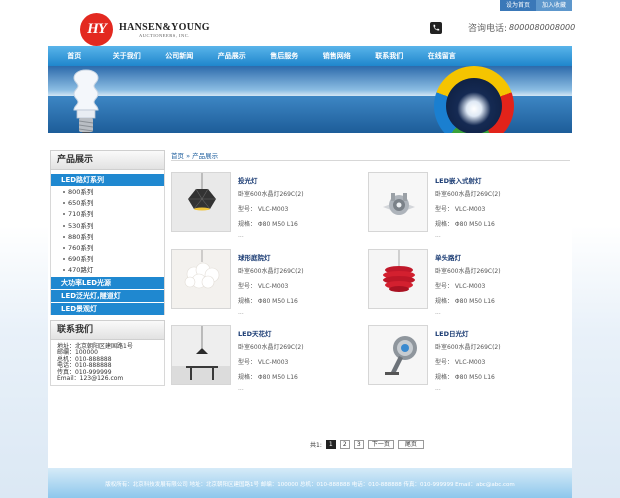 Image resolution: width=620 pixels, height=498 pixels. Describe the element at coordinates (164, 30) in the screenshot. I see `logo-text: HANSEN&YOUNG AUCTIONEERS, INC.` at that location.